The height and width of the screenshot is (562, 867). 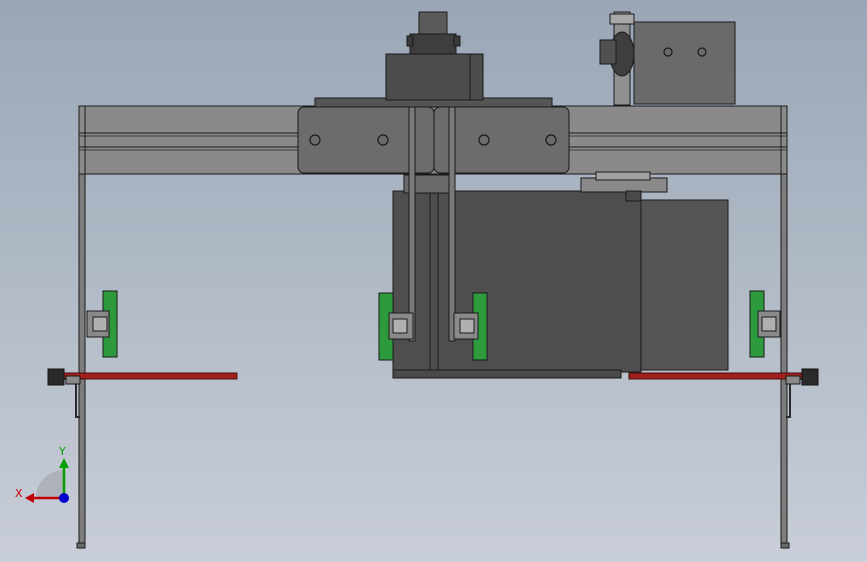 I want to click on red-rod-left, so click(x=142, y=393).